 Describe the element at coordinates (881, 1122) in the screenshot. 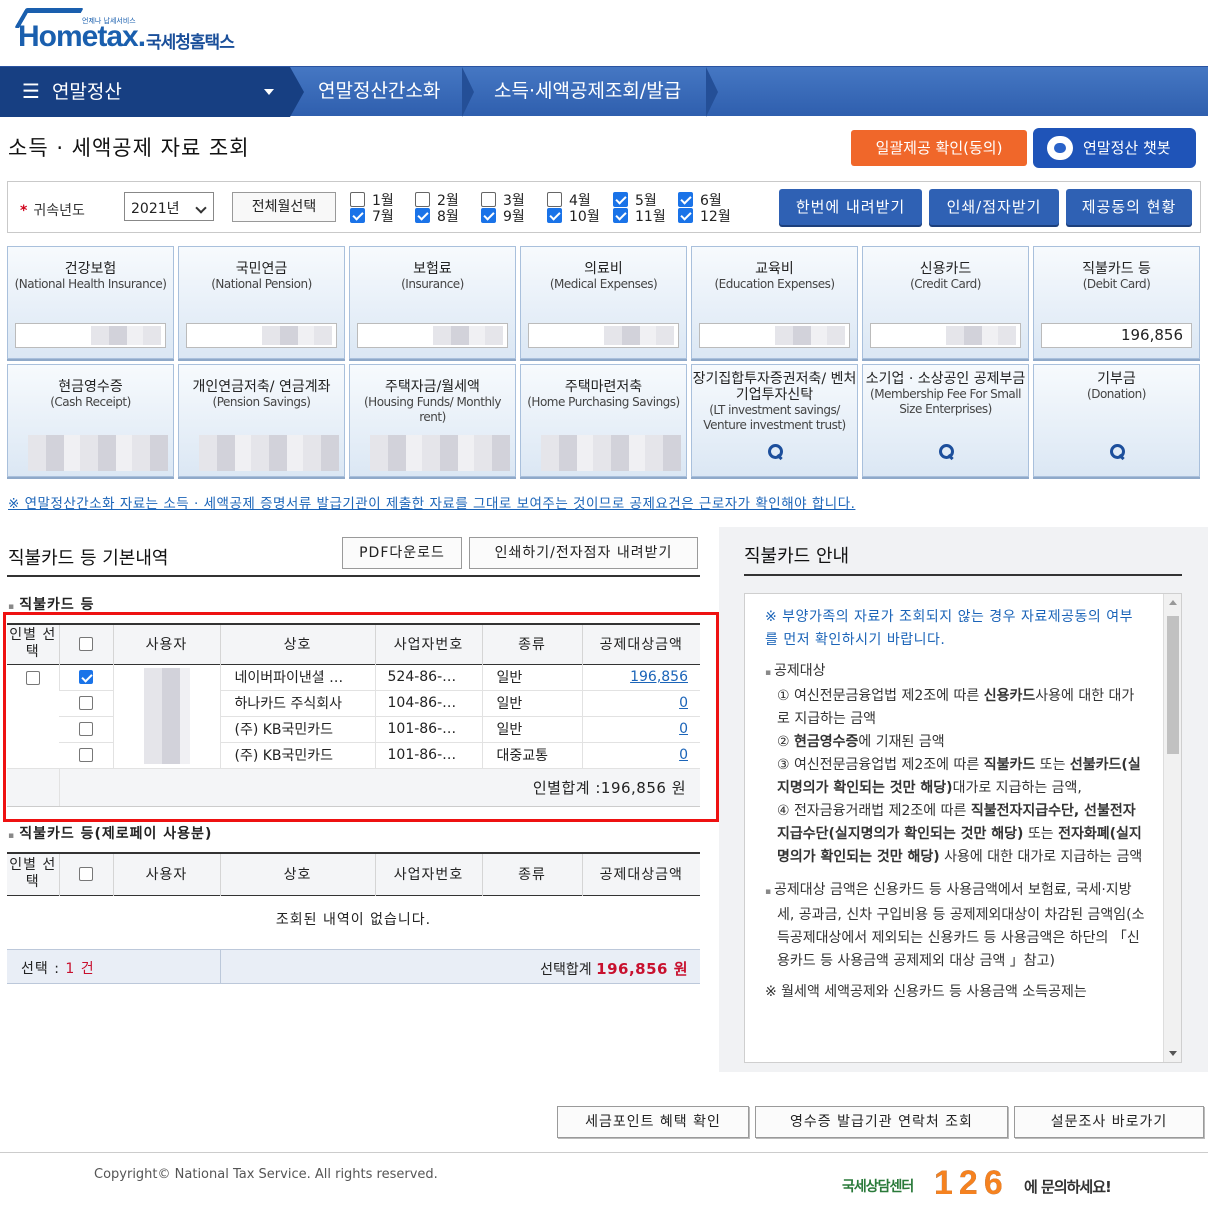

I see `issuer-contact-button: 영수증 발급기관 연락처 조회` at that location.